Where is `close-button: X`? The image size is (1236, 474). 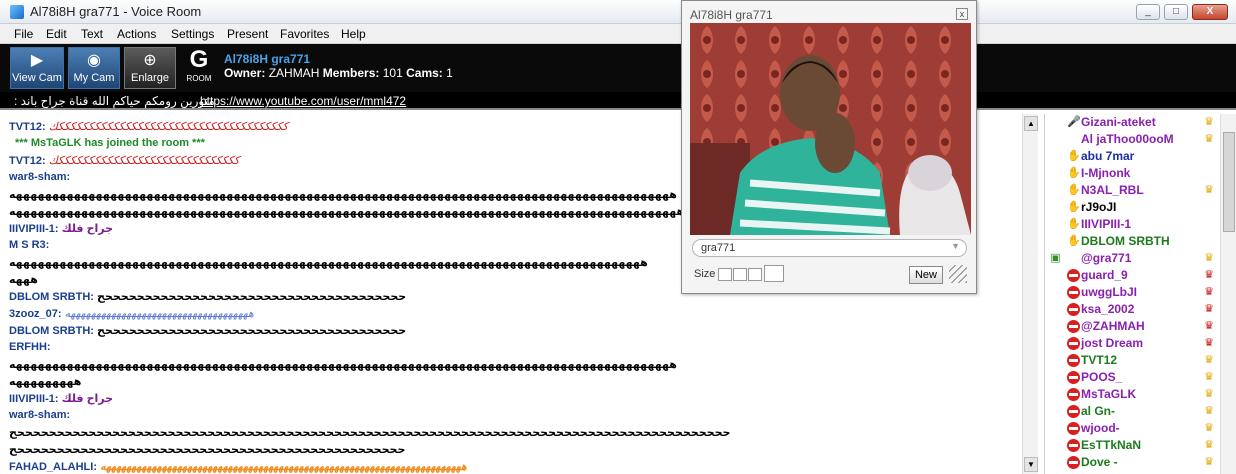
close-button: X is located at coordinates (1210, 12).